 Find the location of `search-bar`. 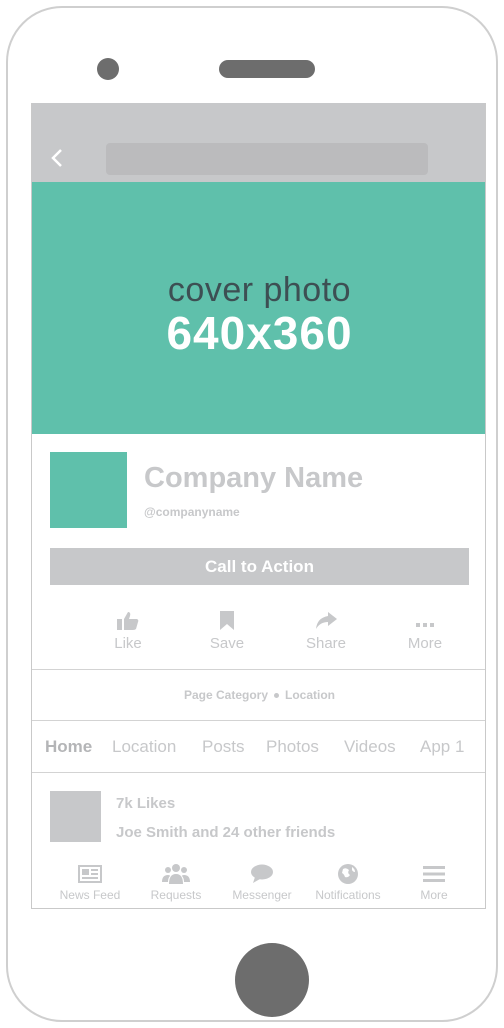

search-bar is located at coordinates (267, 159).